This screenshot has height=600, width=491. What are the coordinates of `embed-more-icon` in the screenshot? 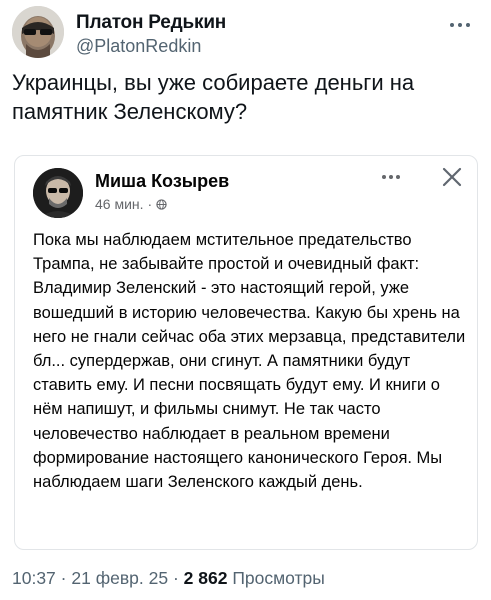 It's located at (394, 177).